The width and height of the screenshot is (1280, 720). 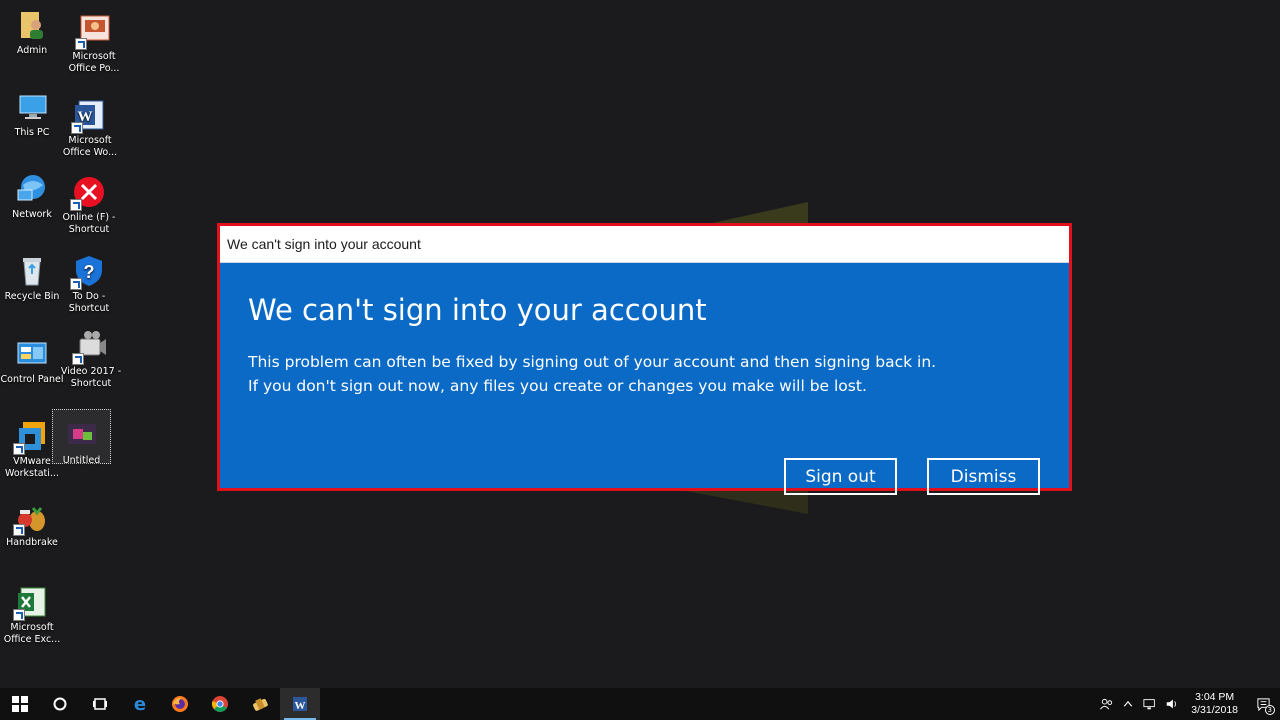 What do you see at coordinates (32, 214) in the screenshot?
I see `desktop-icon-label: Network` at bounding box center [32, 214].